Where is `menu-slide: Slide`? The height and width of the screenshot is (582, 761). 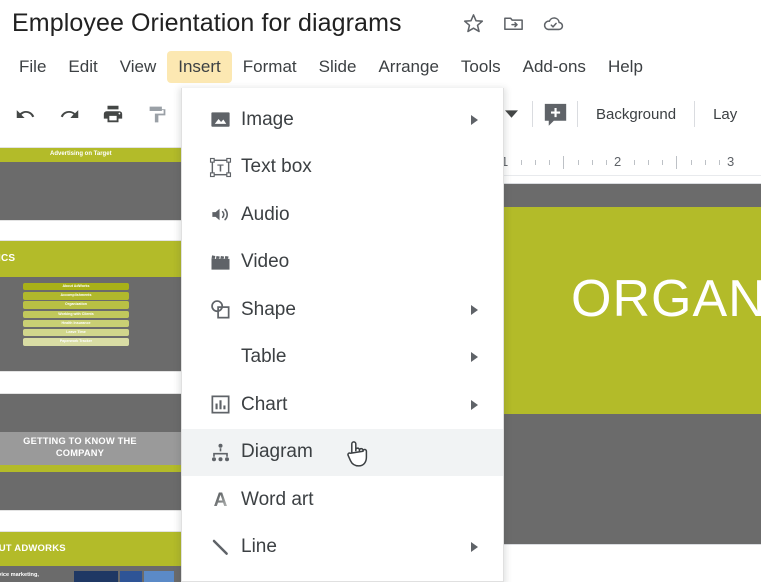 menu-slide: Slide is located at coordinates (338, 67).